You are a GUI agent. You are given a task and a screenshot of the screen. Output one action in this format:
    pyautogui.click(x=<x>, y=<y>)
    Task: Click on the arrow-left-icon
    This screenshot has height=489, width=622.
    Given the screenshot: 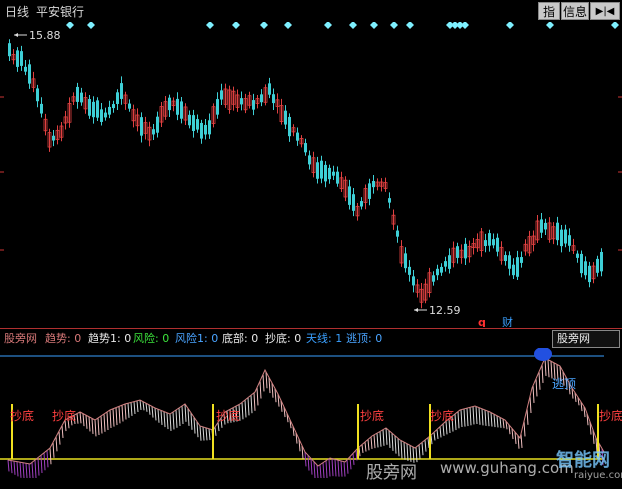 What is the action you would take?
    pyautogui.click(x=16, y=35)
    